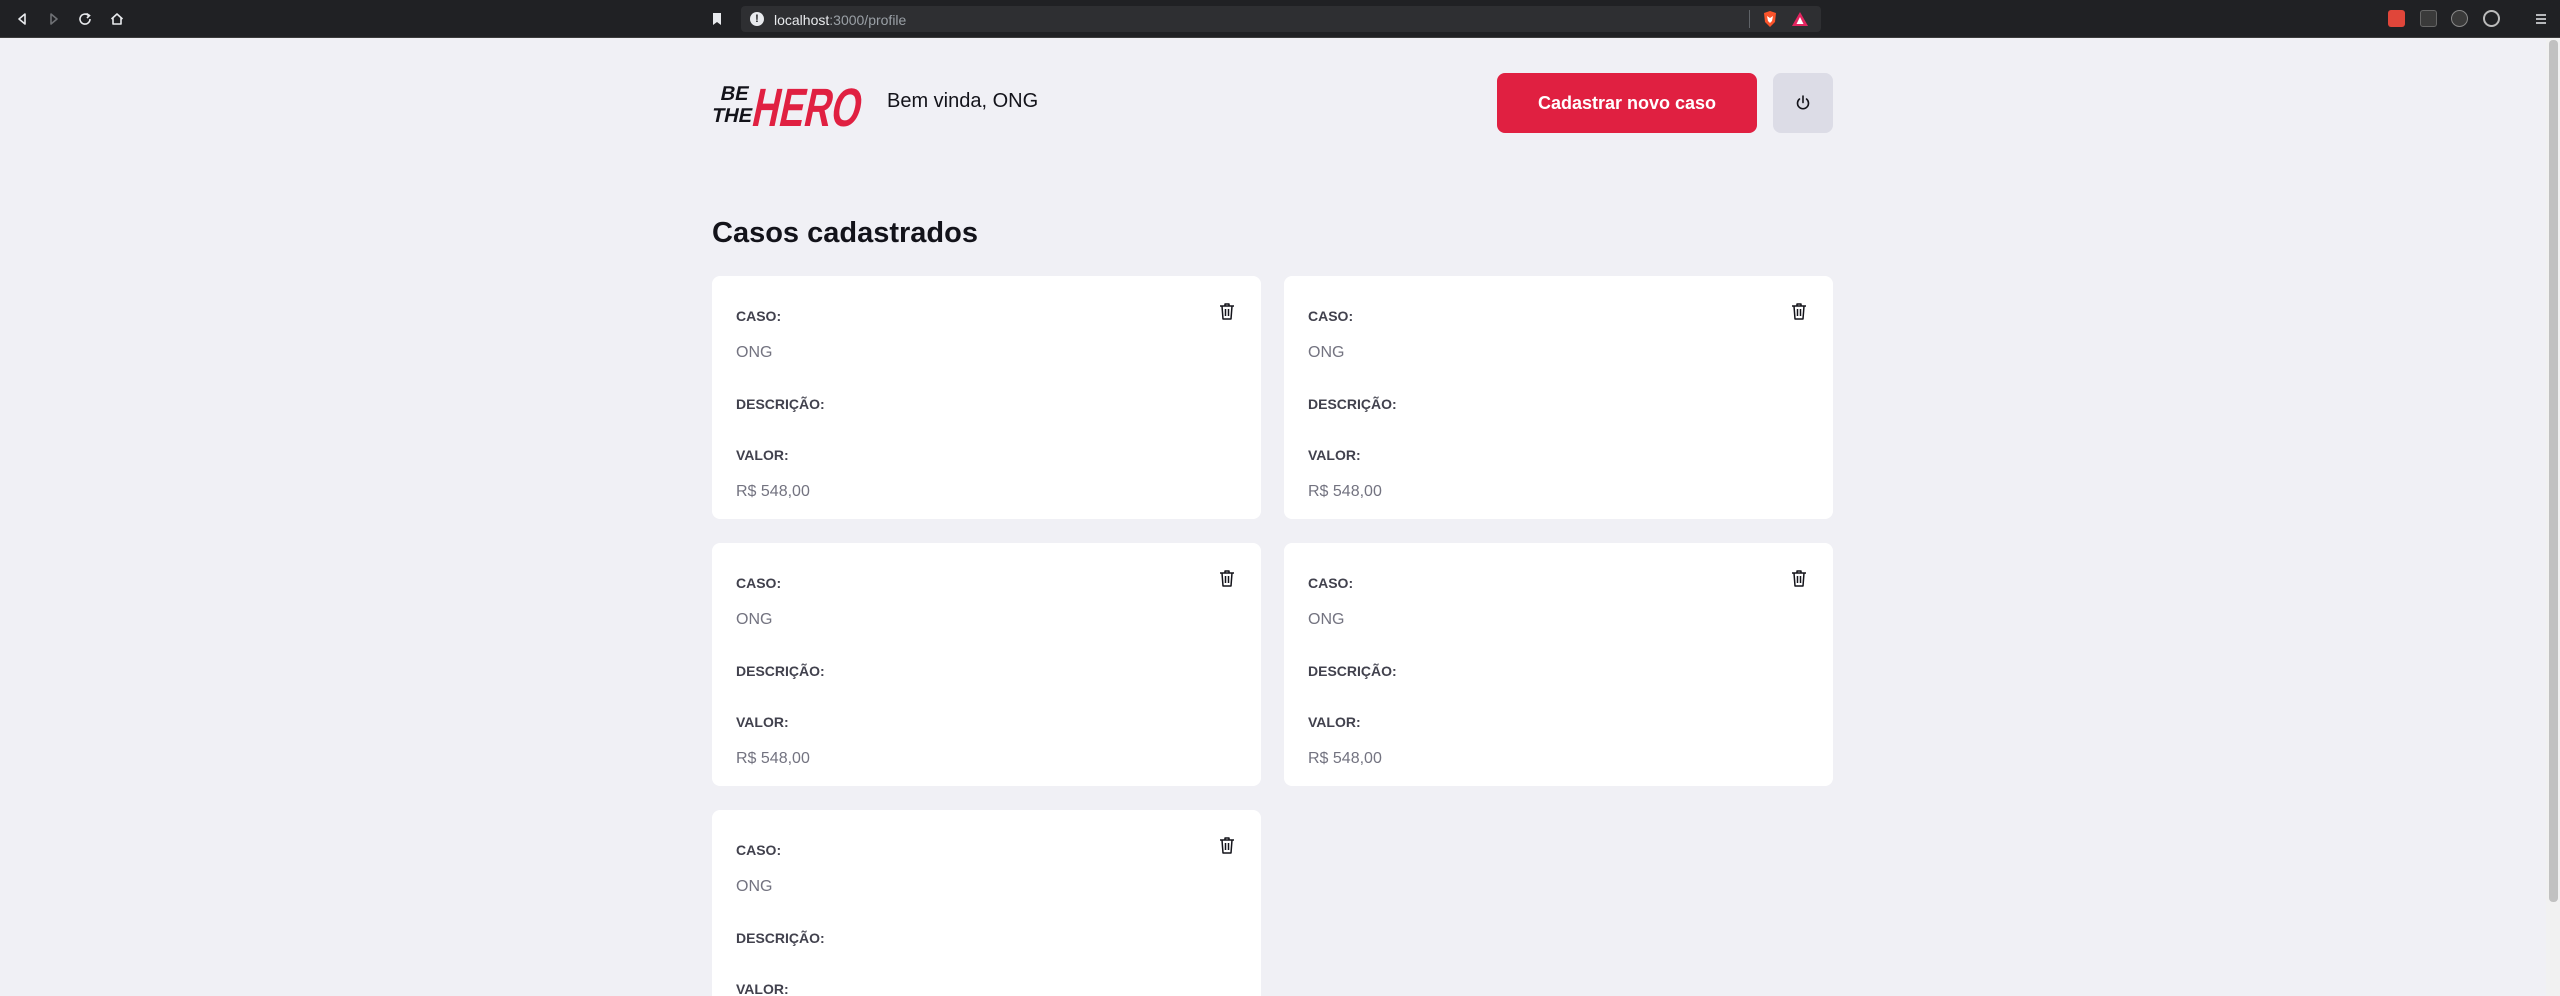  What do you see at coordinates (802, 20) in the screenshot?
I see `url-host: localhost` at bounding box center [802, 20].